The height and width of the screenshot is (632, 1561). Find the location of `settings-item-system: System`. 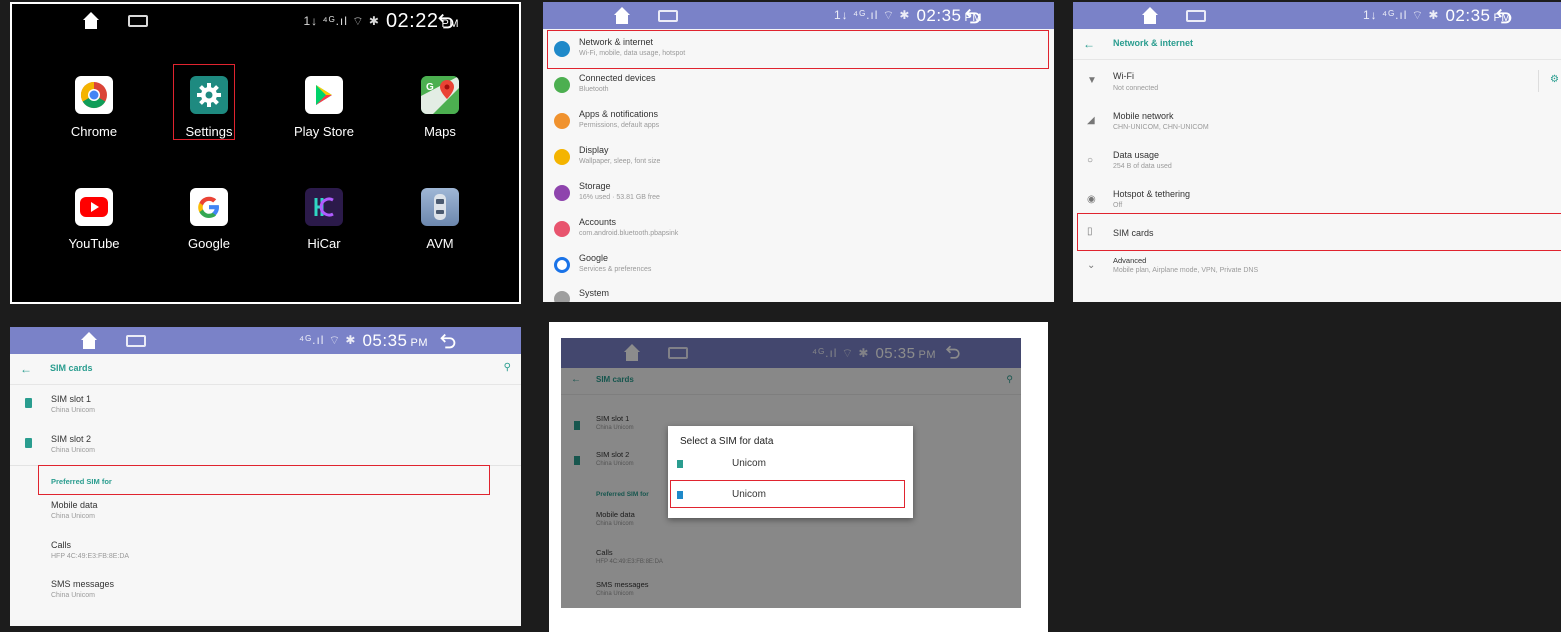

settings-item-system: System is located at coordinates (798, 293).